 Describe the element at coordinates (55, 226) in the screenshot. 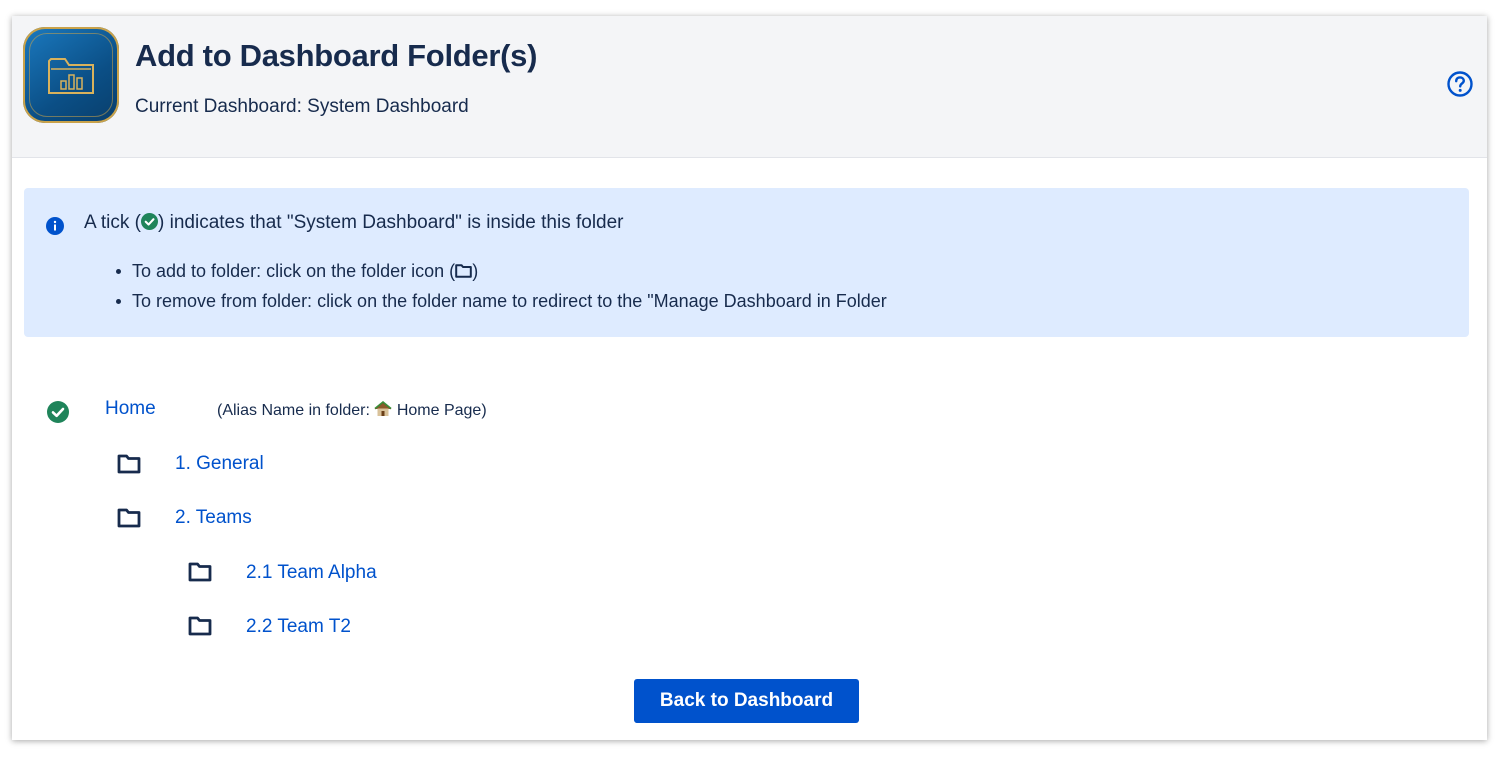

I see `info-icon` at that location.